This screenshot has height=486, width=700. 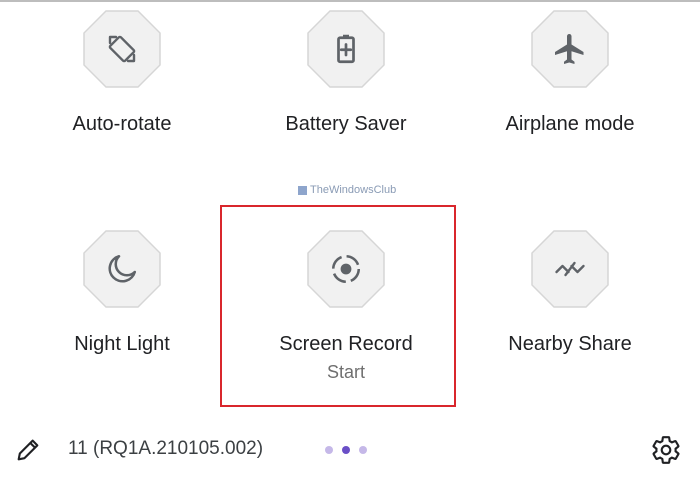 What do you see at coordinates (122, 344) in the screenshot?
I see `tile-night-light-label: Night Light` at bounding box center [122, 344].